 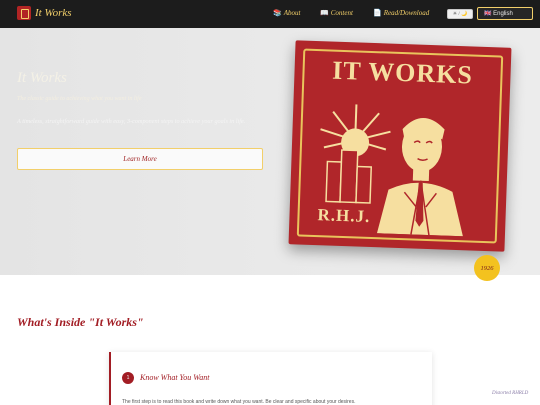 I want to click on nav-read-download-link: 📄 Read/Download, so click(x=401, y=13).